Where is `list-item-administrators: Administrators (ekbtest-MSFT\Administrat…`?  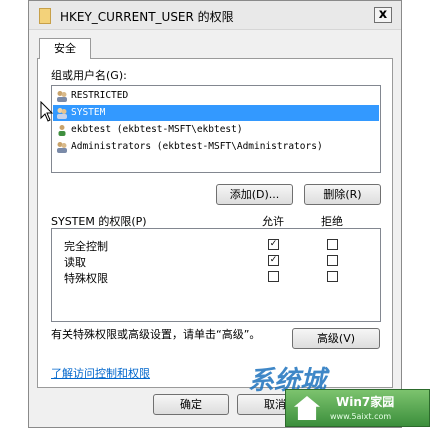
list-item-administrators: Administrators (ekbtest-MSFT\Administrat… is located at coordinates (216, 147).